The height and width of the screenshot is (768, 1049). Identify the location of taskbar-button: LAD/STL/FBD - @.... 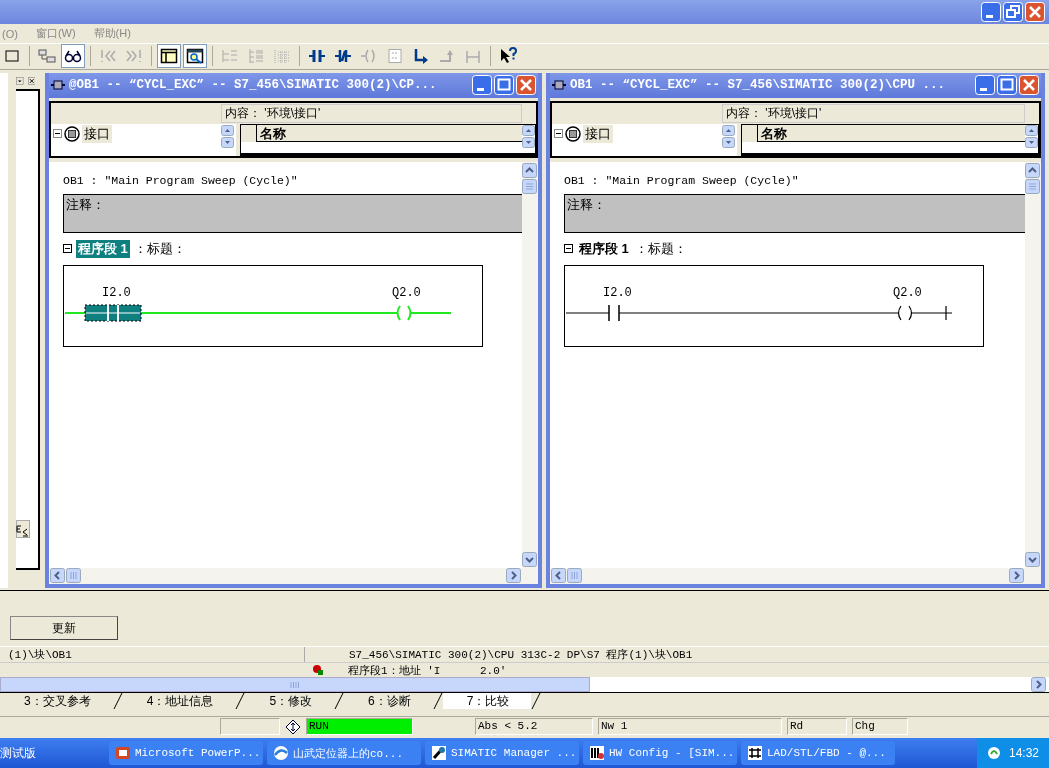
(818, 753).